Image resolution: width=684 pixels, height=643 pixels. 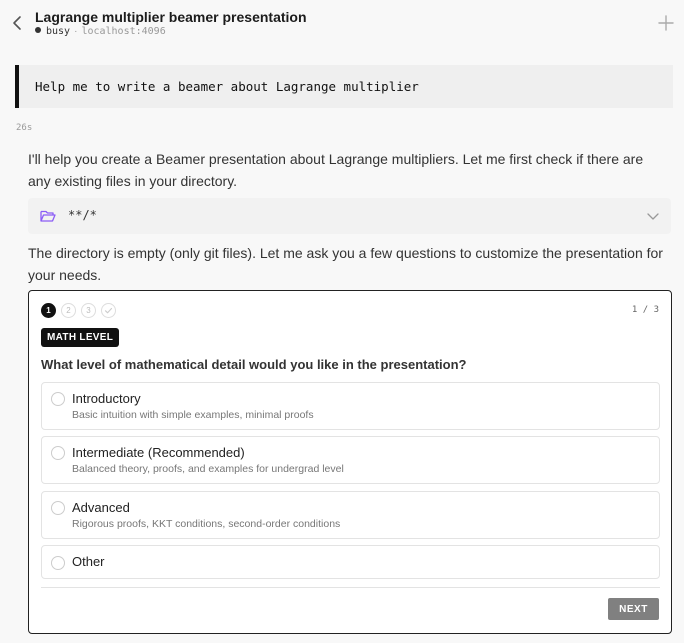 I want to click on step-indicator-confirm, so click(x=108, y=310).